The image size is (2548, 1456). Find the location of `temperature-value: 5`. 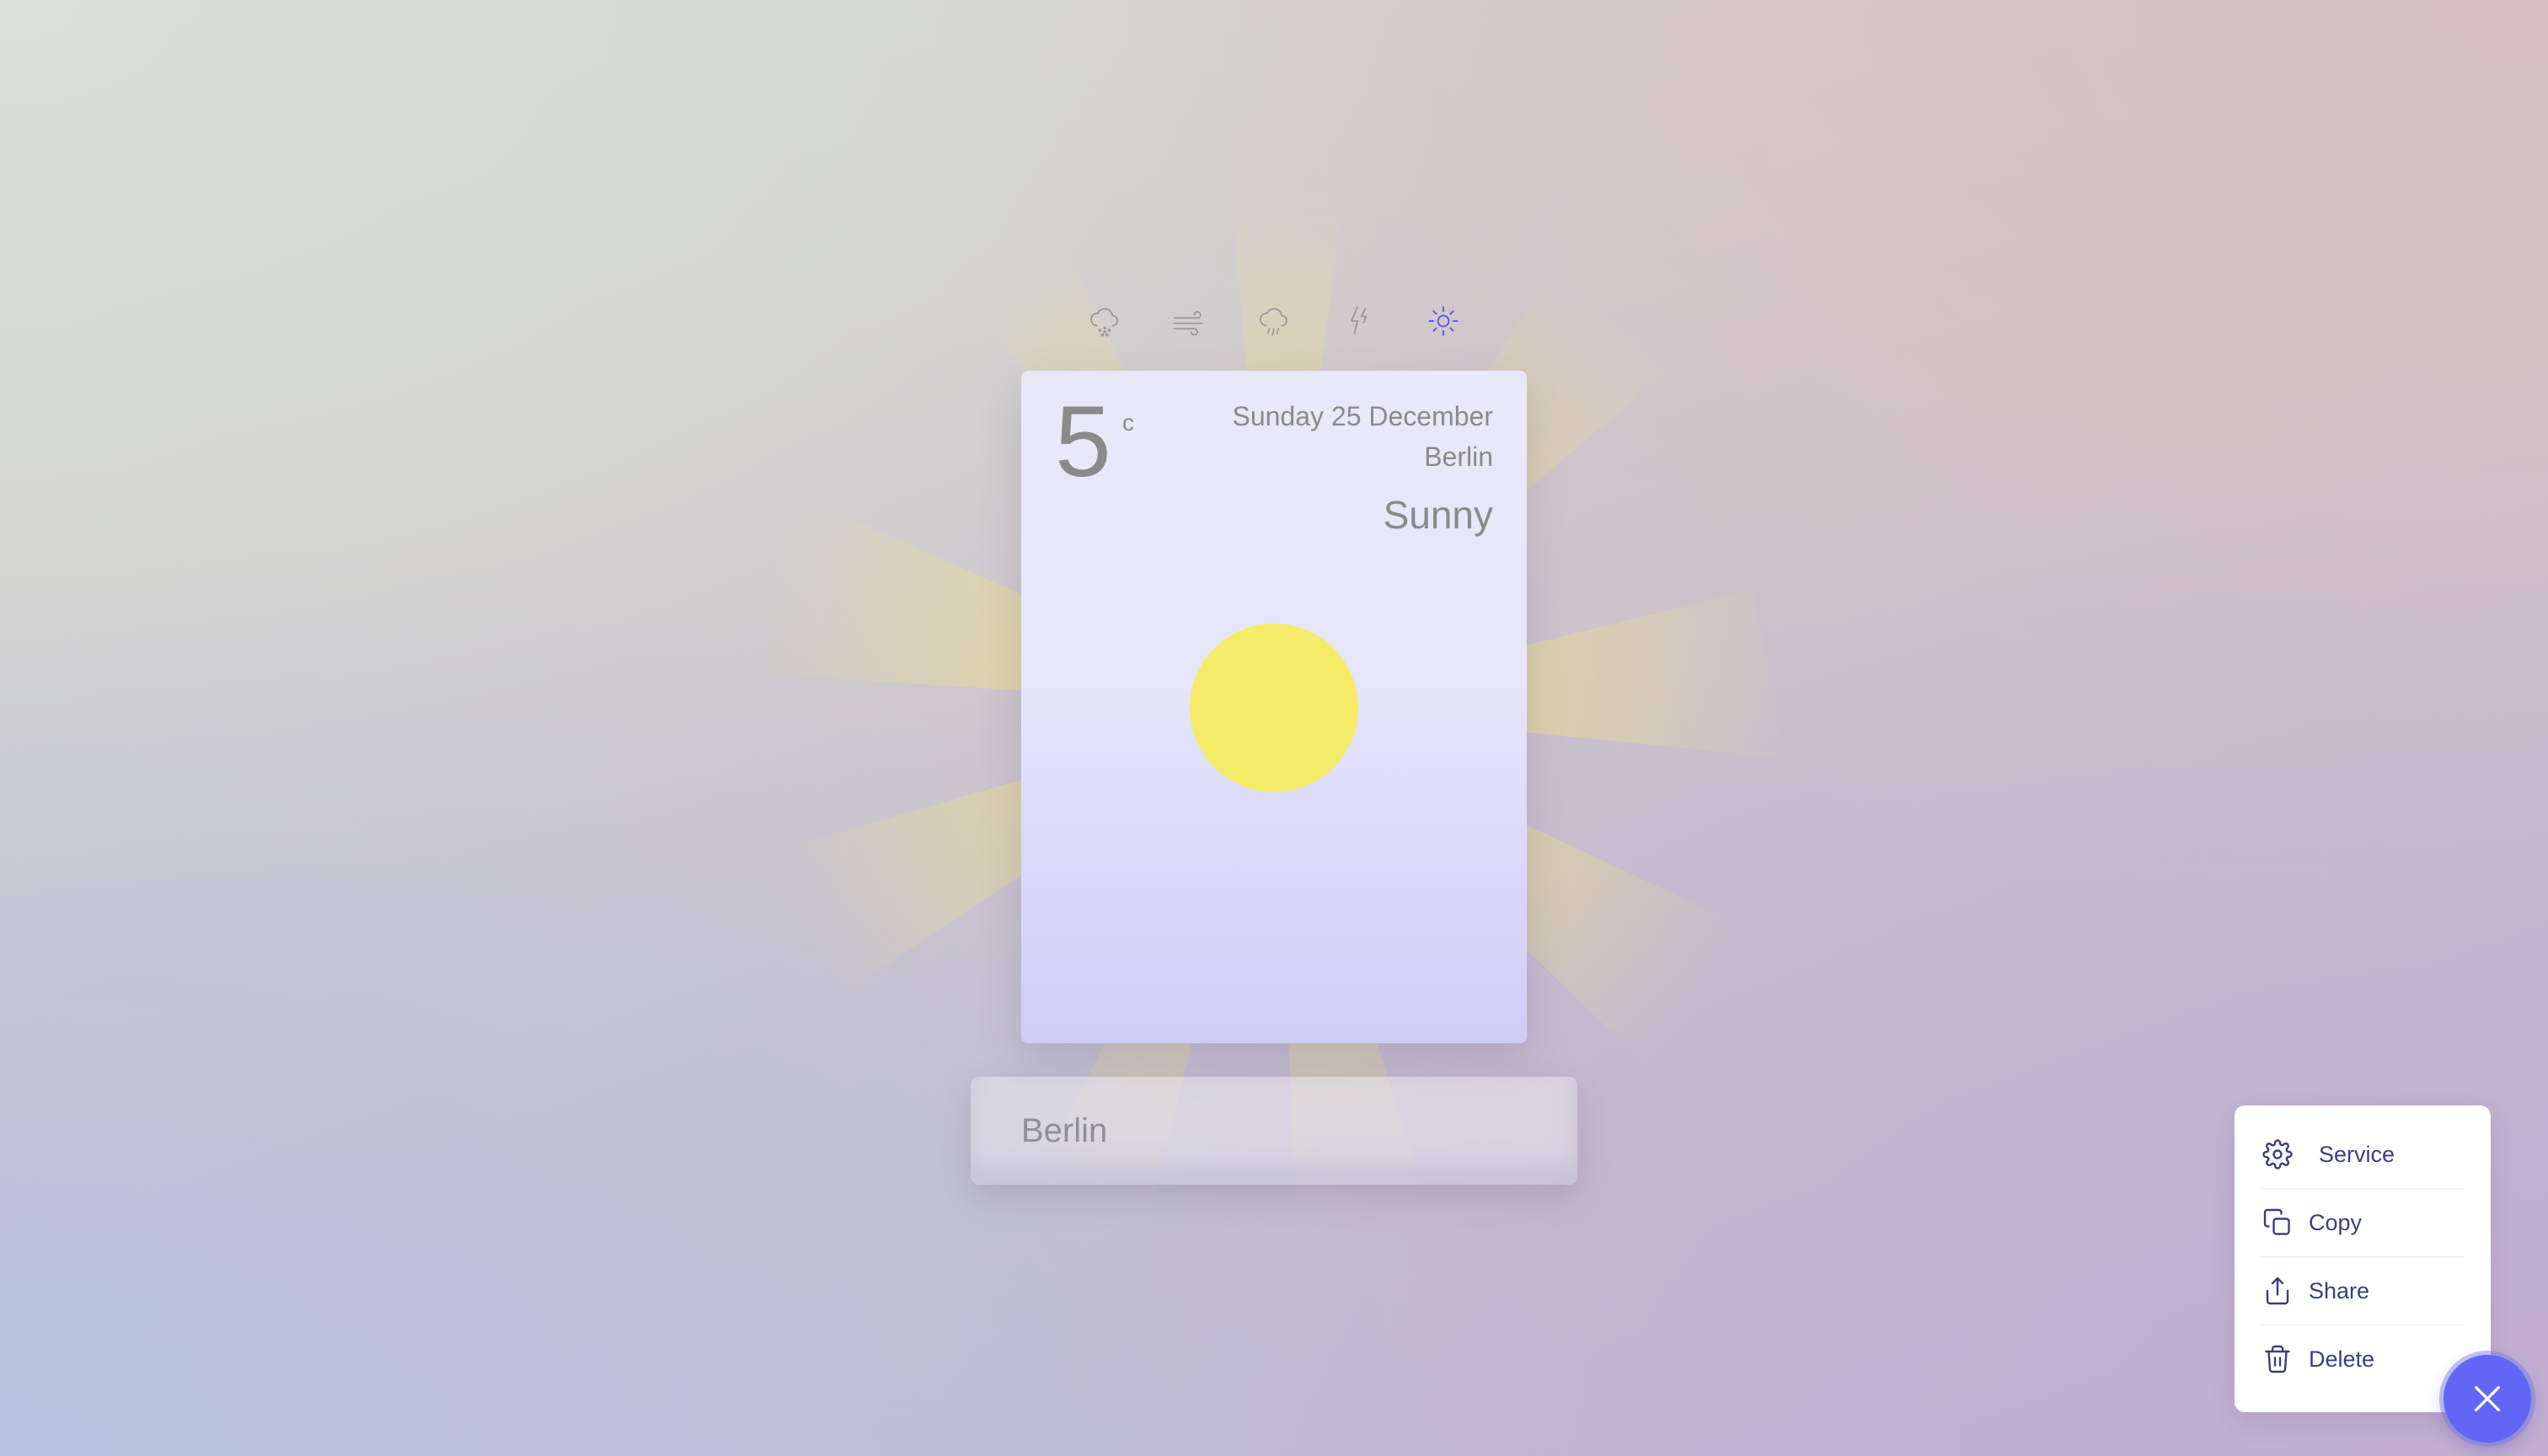

temperature-value: 5 is located at coordinates (1083, 441).